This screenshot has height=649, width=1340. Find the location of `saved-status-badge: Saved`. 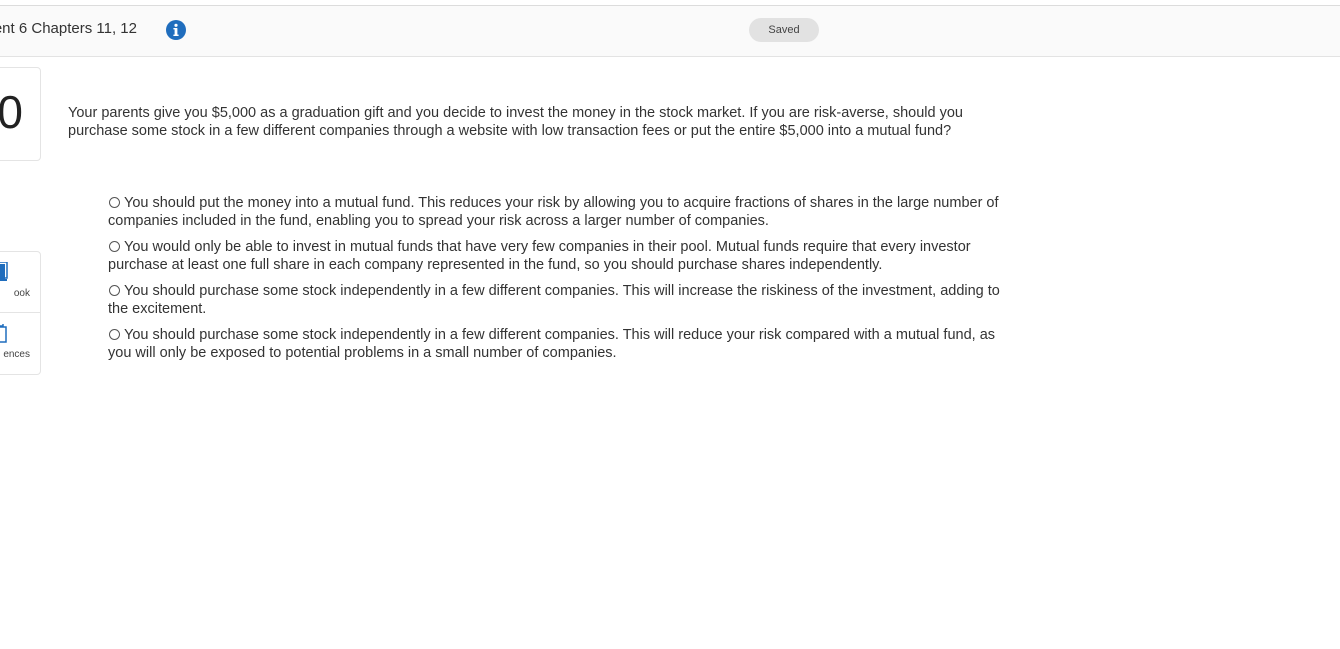

saved-status-badge: Saved is located at coordinates (784, 30).